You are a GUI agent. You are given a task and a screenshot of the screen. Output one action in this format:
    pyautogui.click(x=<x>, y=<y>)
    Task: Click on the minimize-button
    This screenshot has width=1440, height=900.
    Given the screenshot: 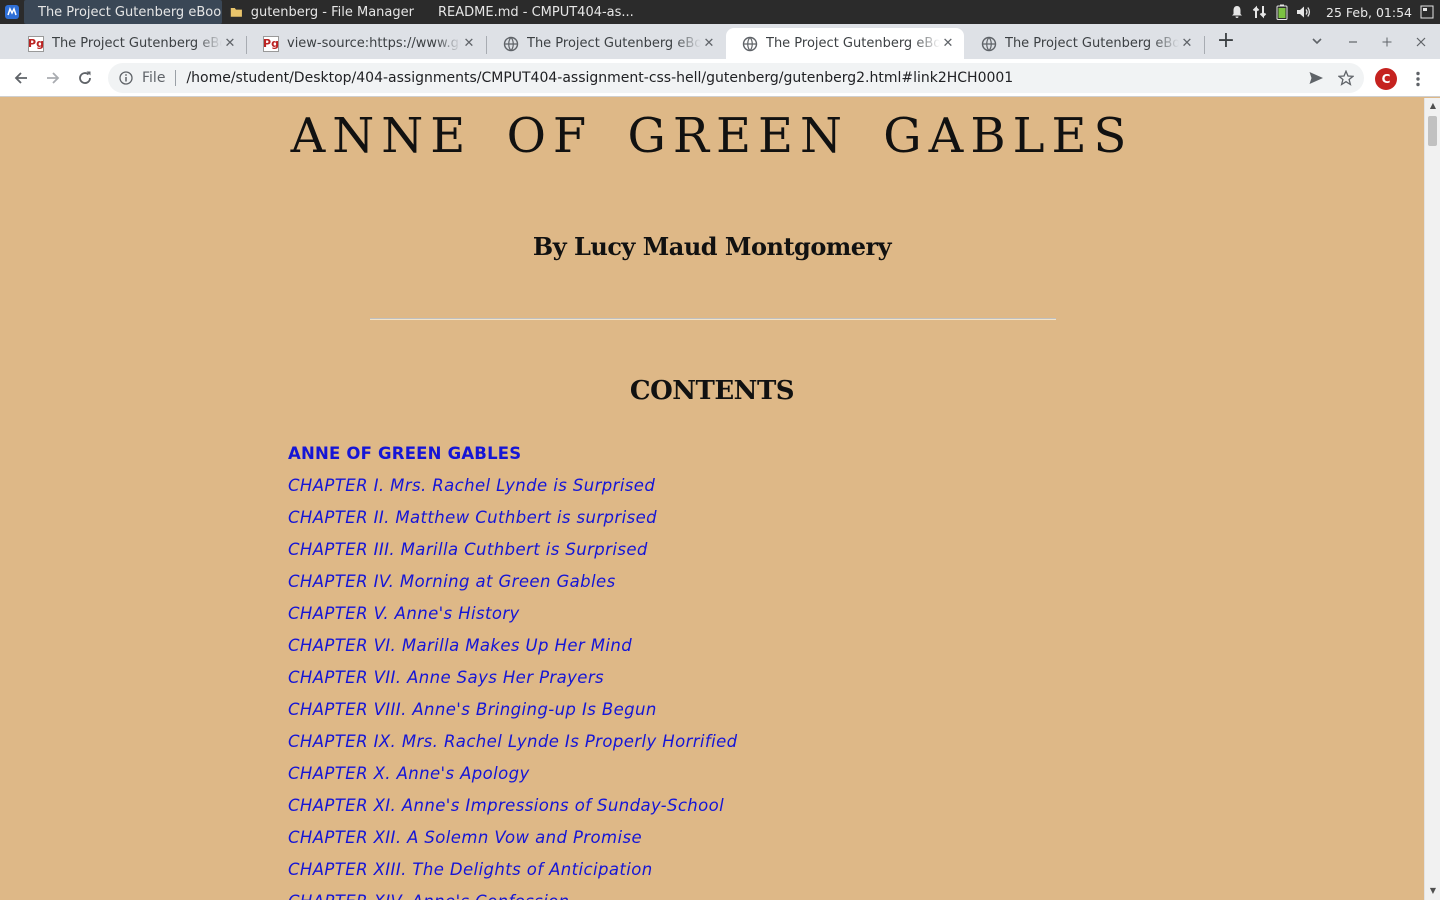 What is the action you would take?
    pyautogui.click(x=1353, y=42)
    